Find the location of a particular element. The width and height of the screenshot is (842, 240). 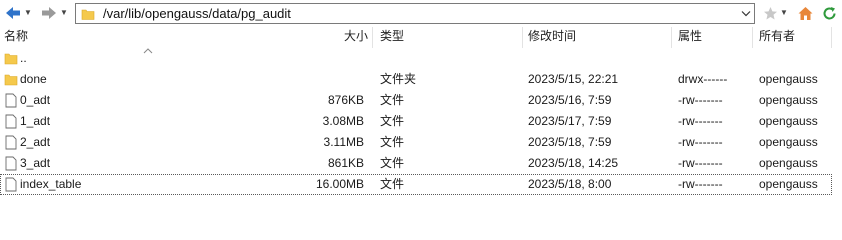

back-button: ▼ is located at coordinates (18, 13).